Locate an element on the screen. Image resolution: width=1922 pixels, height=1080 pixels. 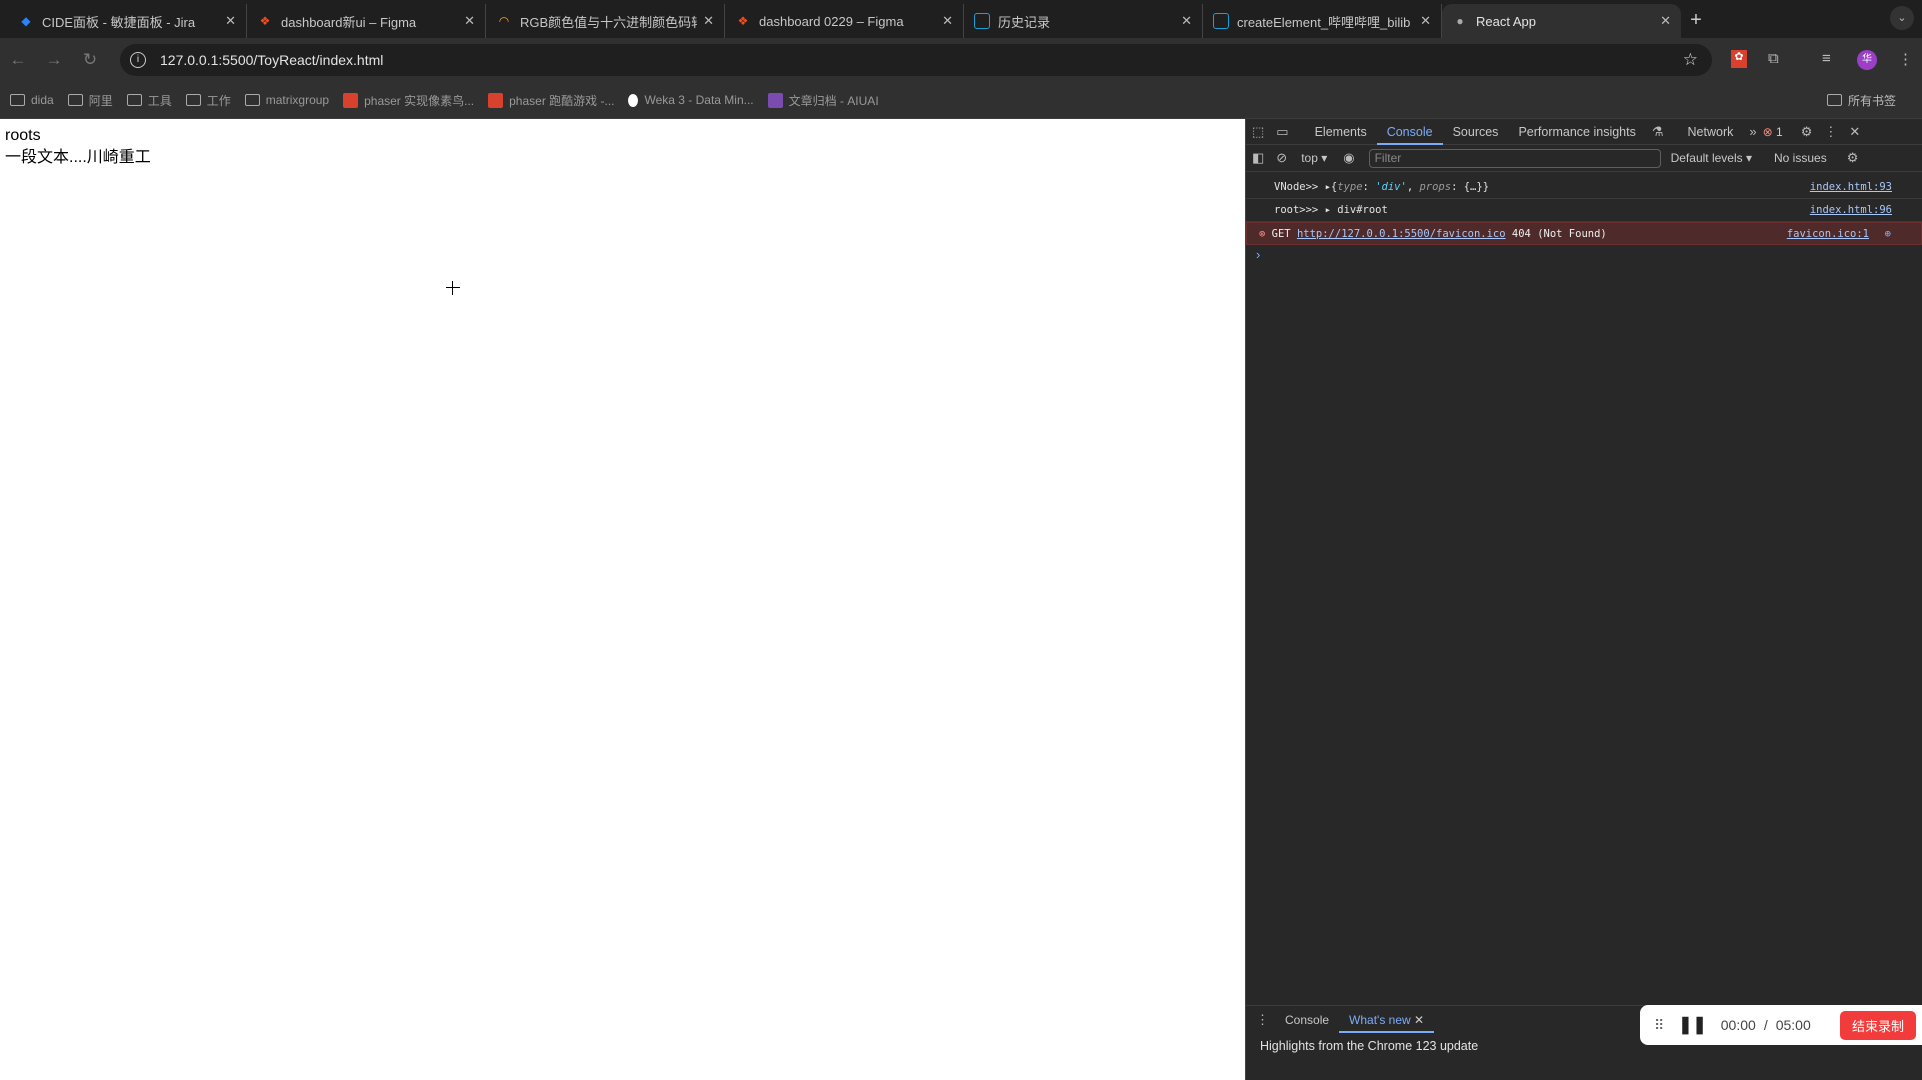
tab-search-button: ⌄ is located at coordinates (1902, 18).